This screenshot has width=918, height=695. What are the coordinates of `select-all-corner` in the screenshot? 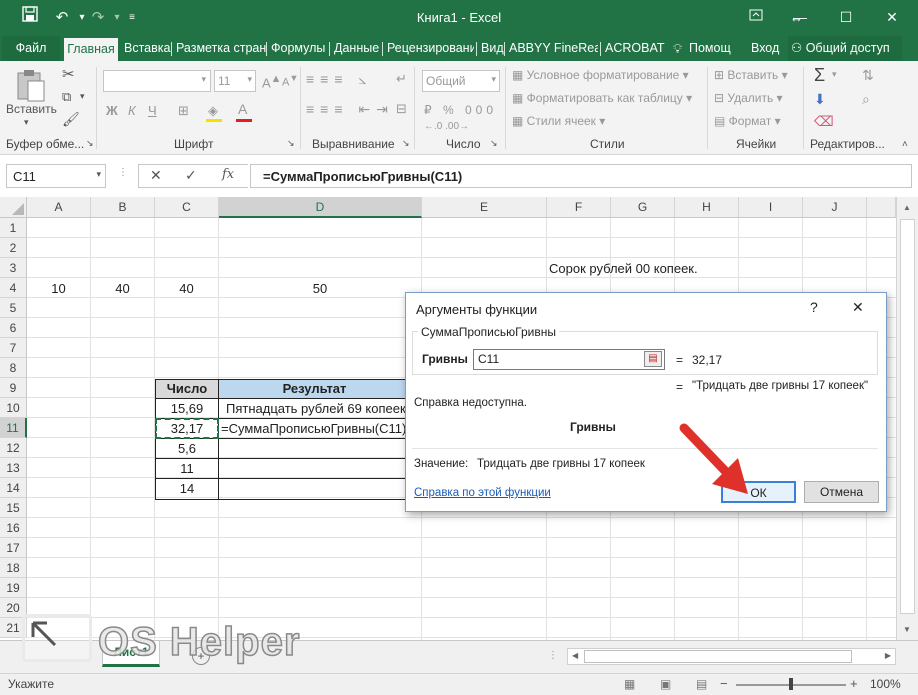 It's located at (13, 207).